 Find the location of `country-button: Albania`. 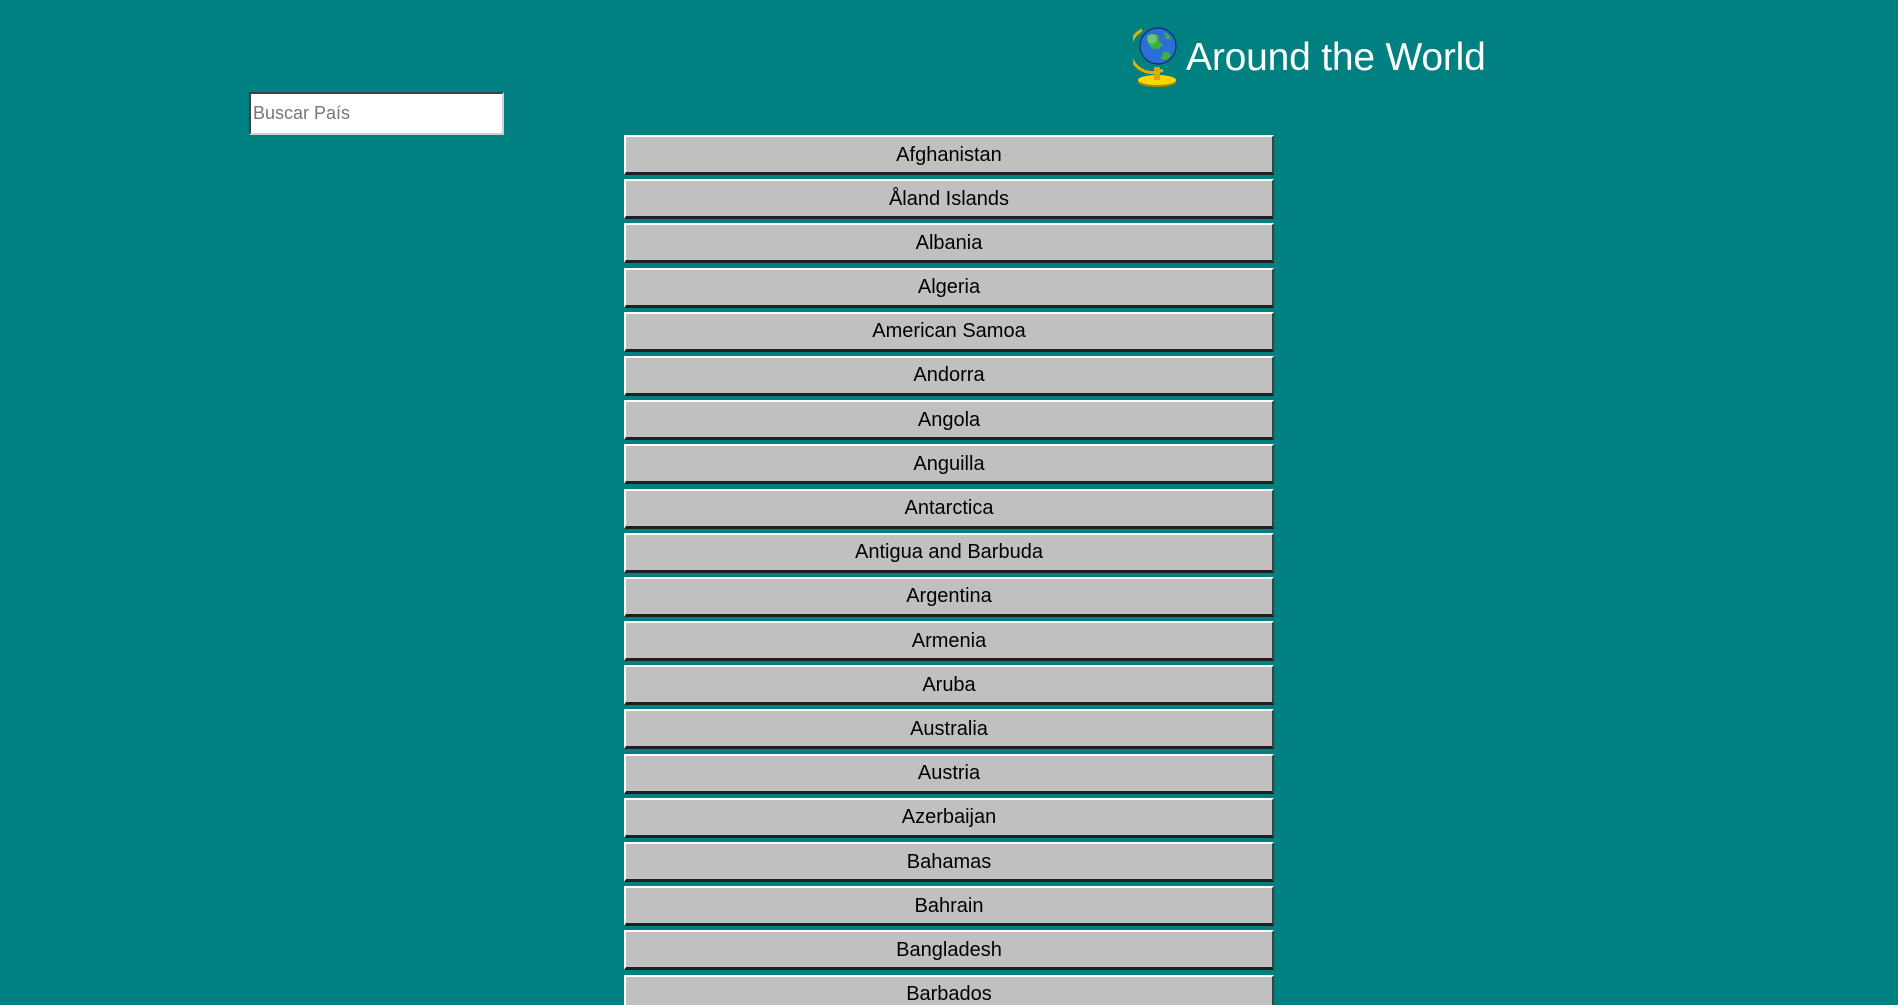

country-button: Albania is located at coordinates (949, 243).